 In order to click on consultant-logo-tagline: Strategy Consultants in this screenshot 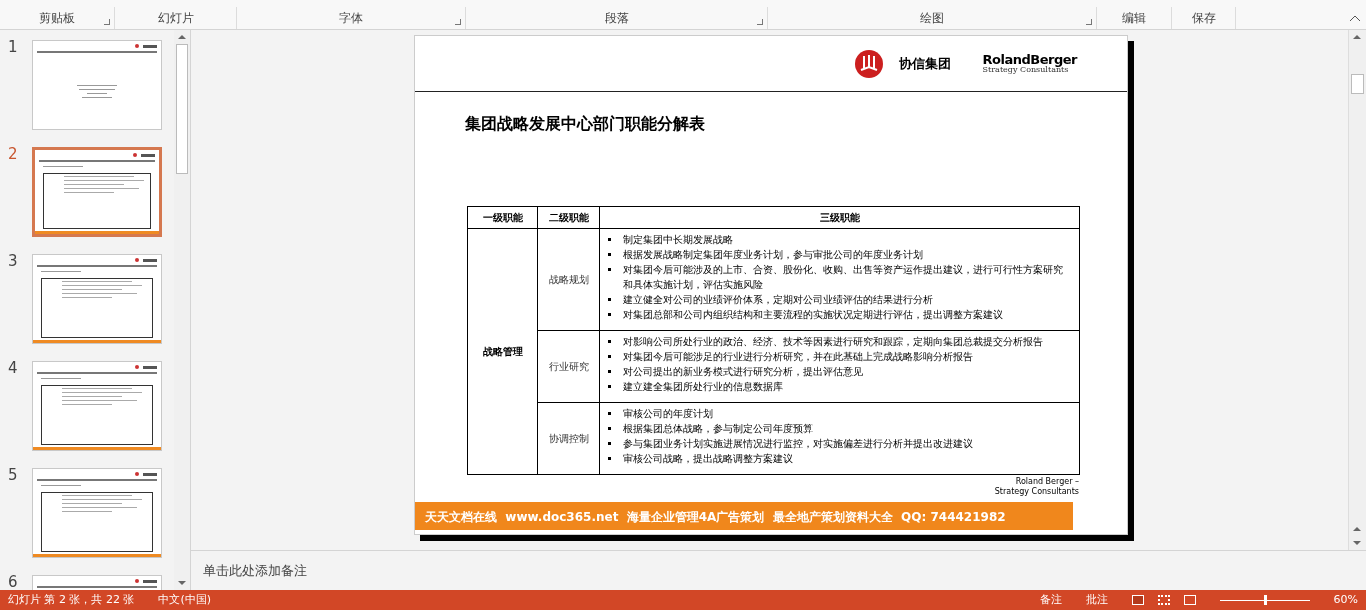, I will do `click(1025, 70)`.